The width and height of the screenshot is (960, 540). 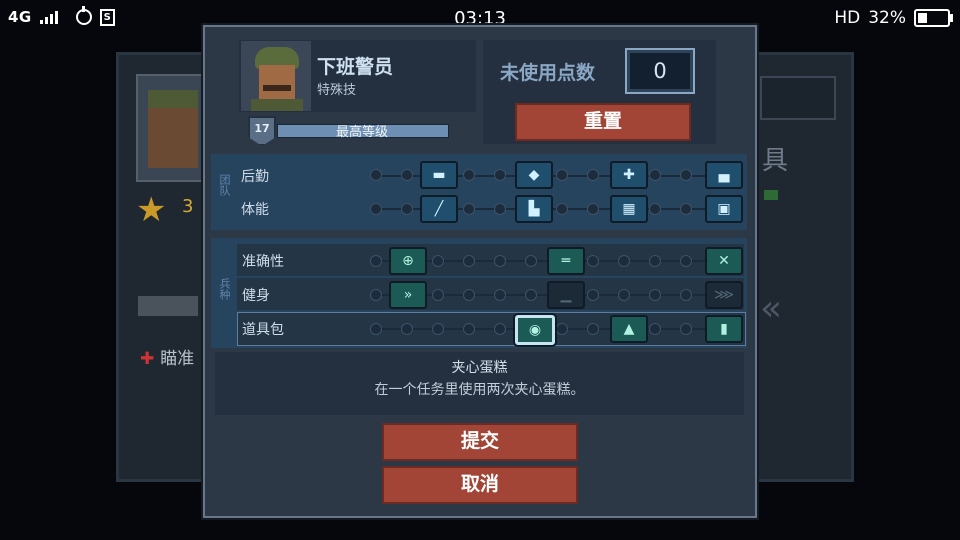 What do you see at coordinates (724, 175) in the screenshot?
I see `bed-icon: ▄` at bounding box center [724, 175].